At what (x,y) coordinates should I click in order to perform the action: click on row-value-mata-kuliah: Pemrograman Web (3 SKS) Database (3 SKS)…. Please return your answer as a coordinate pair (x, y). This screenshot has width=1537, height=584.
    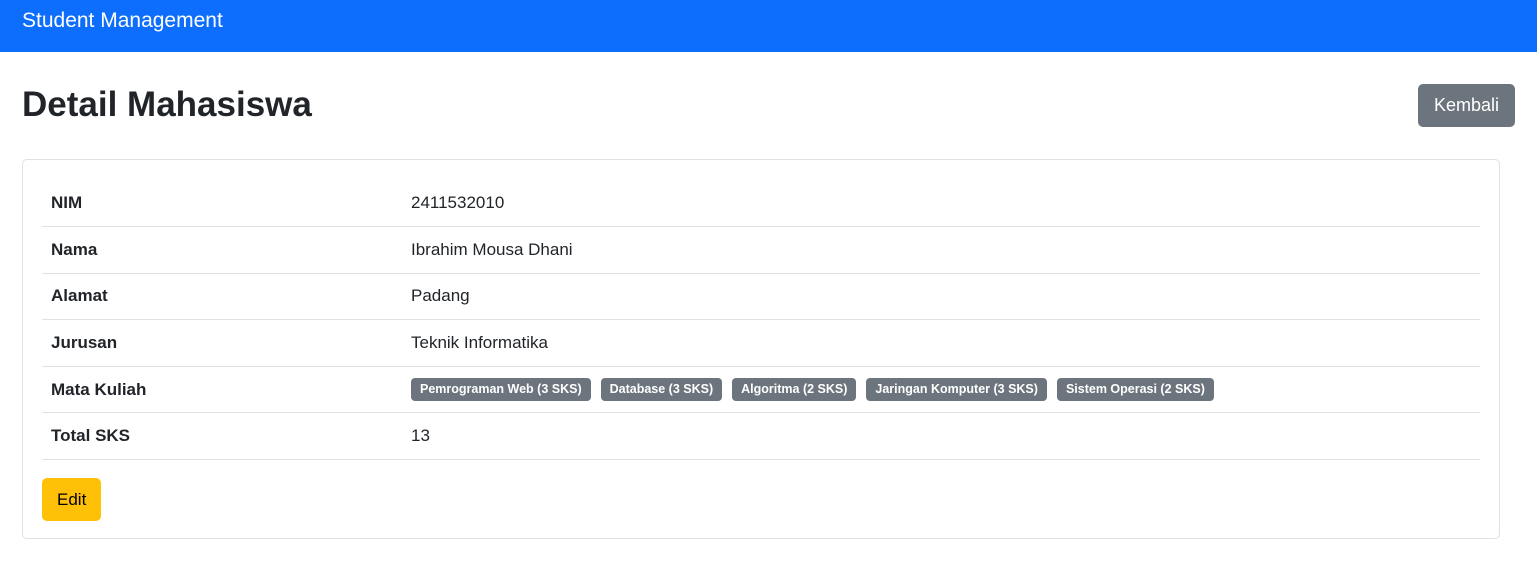
    Looking at the image, I should click on (941, 390).